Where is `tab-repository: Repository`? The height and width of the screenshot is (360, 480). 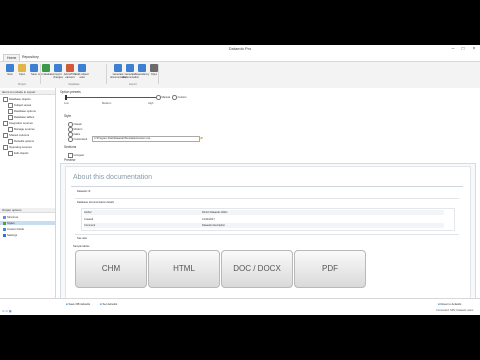 tab-repository: Repository is located at coordinates (30, 57).